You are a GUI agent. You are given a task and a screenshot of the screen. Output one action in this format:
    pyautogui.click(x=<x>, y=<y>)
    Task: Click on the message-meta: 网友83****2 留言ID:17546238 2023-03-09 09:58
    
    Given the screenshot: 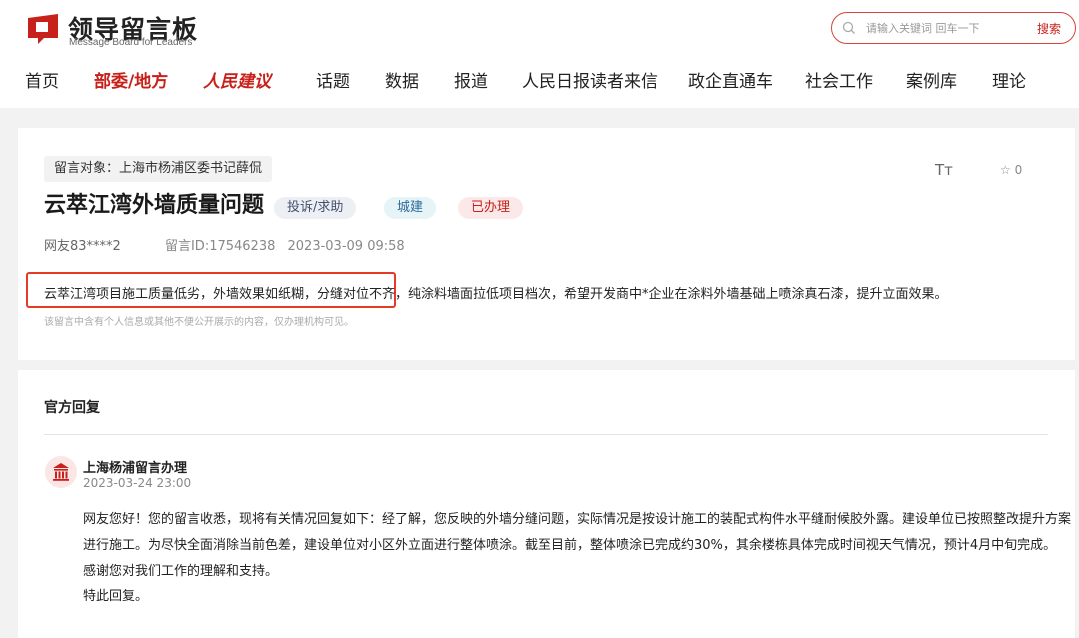 What is the action you would take?
    pyautogui.click(x=224, y=244)
    